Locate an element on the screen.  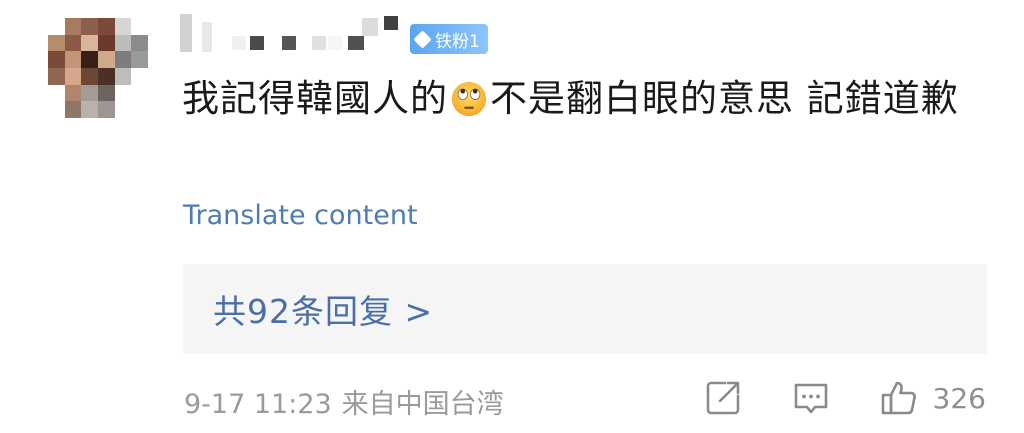
fan-badge: 铁粉1 is located at coordinates (449, 39).